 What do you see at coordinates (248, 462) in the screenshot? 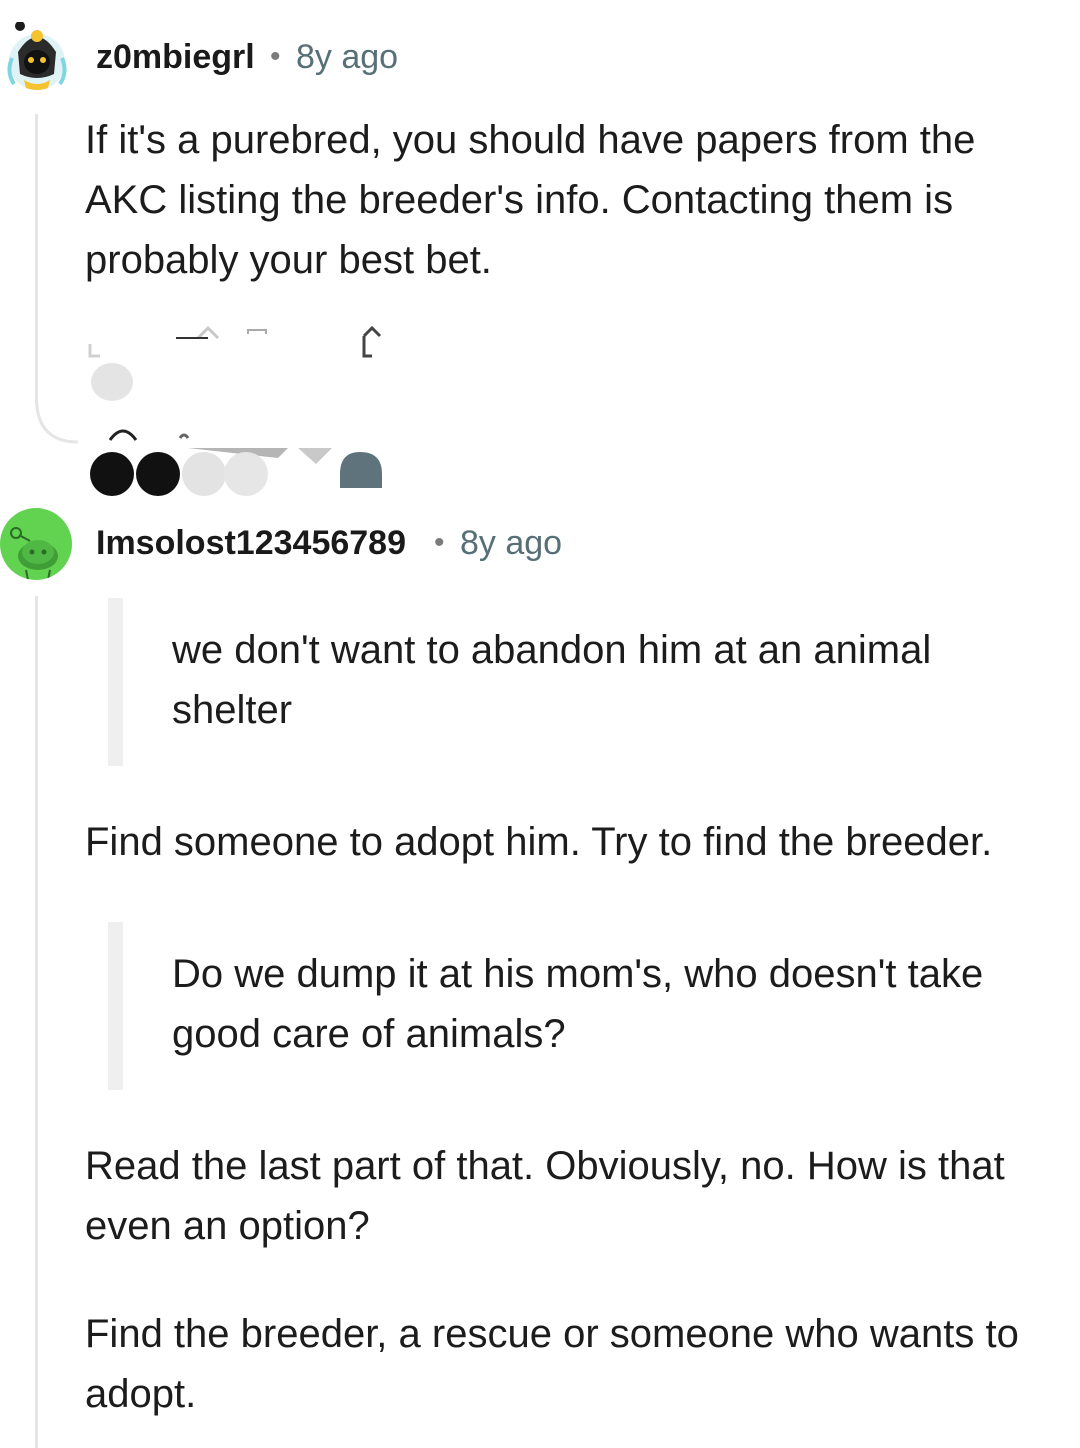
I see `reaction-row` at bounding box center [248, 462].